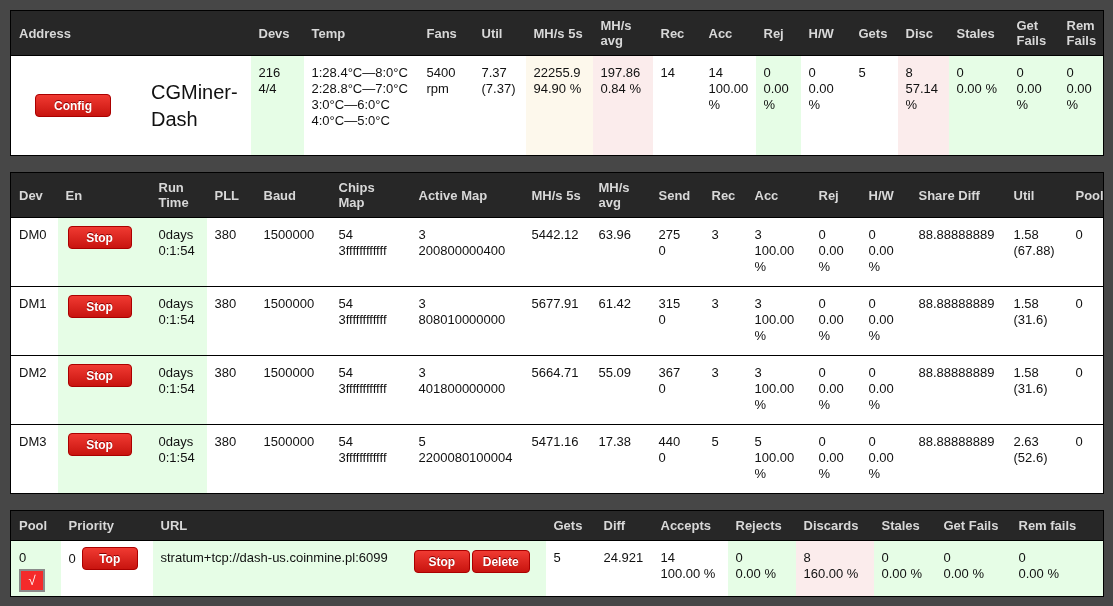  I want to click on table-cell-text: 5677.91, so click(555, 304).